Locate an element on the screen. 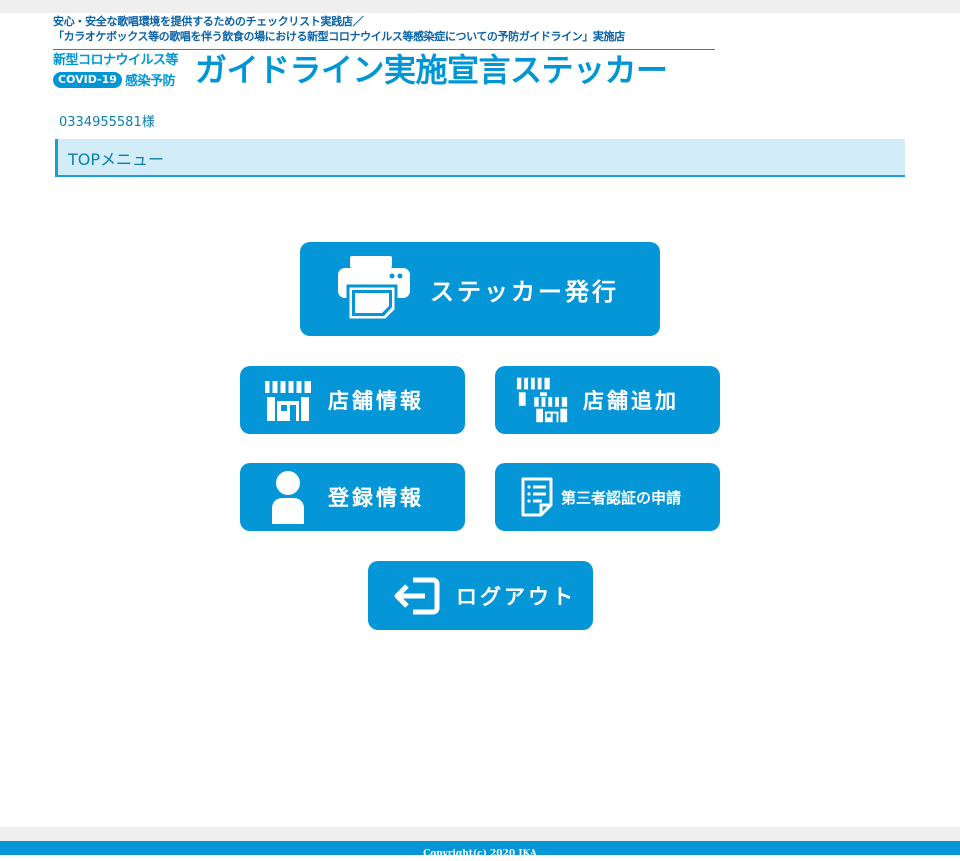 The image size is (960, 861). registration-info-button: 登録情報 is located at coordinates (352, 497).